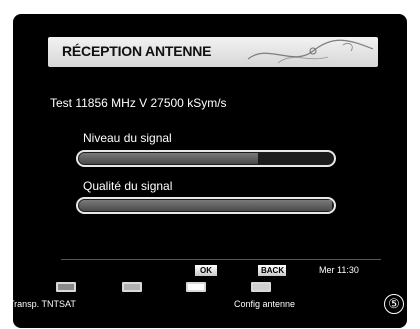 This screenshot has width=420, height=329. I want to click on signal-level-label: Niveau du signal, so click(127, 138).